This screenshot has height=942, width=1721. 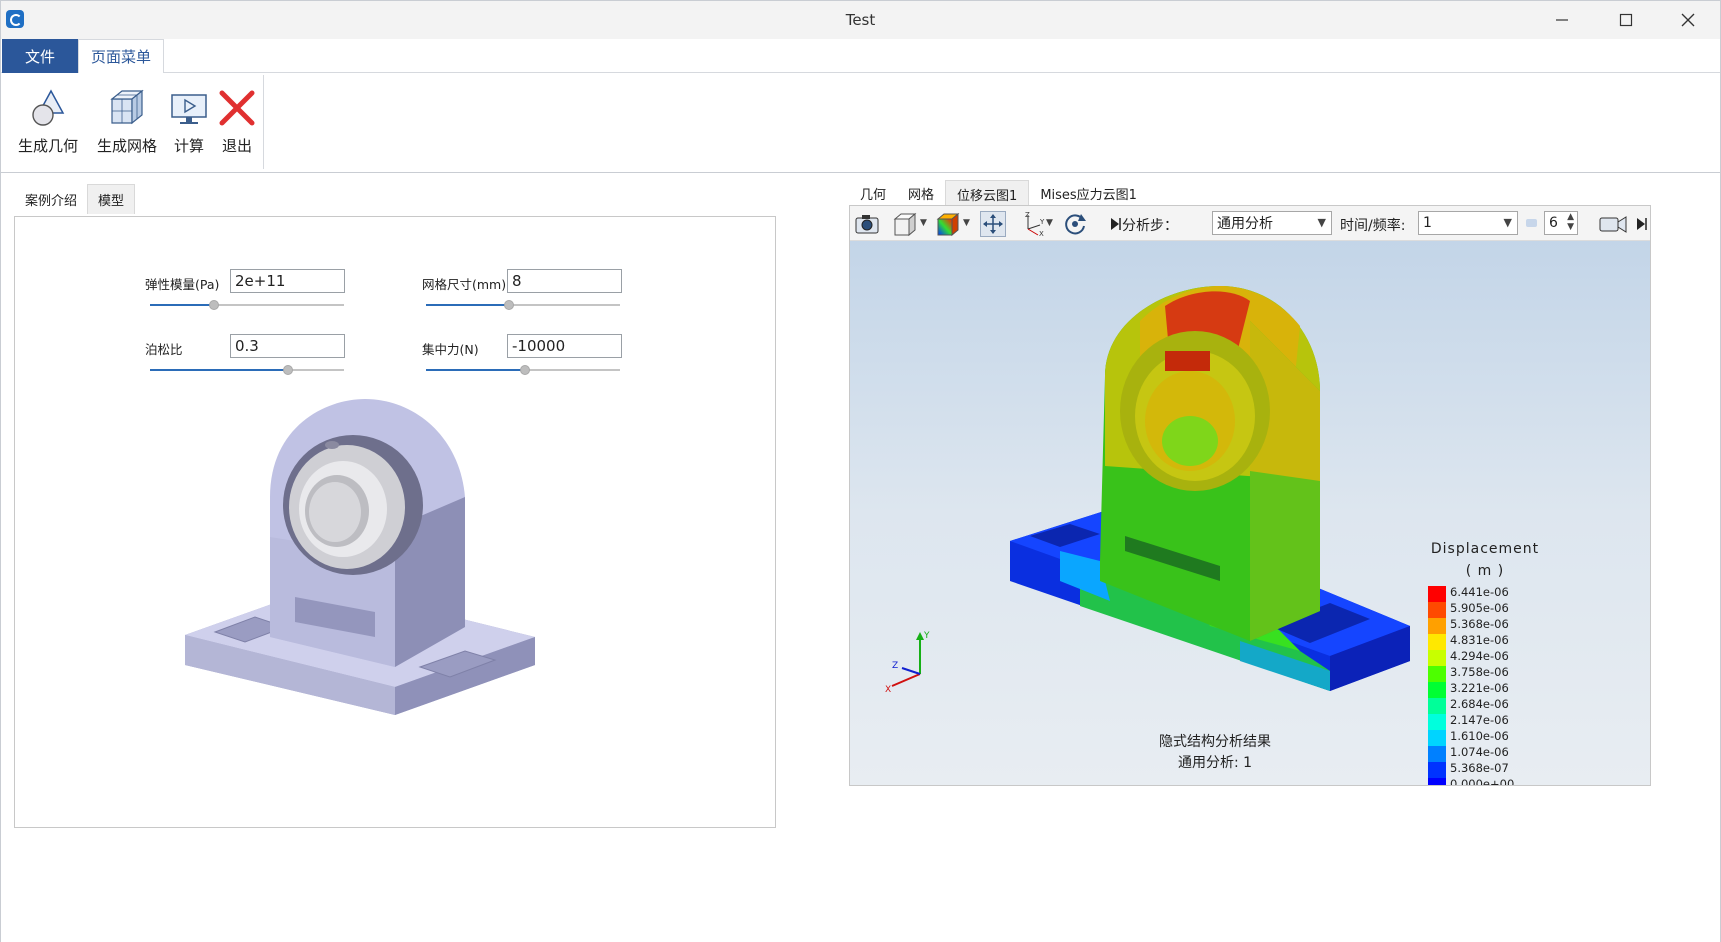 I want to click on viewer-toolbar: ▼ ▼ ZYX ▼ 分析步： 通用分析 ▼ 时间/频率: 1 ▼ 6 ▲ ▼, so click(x=1250, y=223).